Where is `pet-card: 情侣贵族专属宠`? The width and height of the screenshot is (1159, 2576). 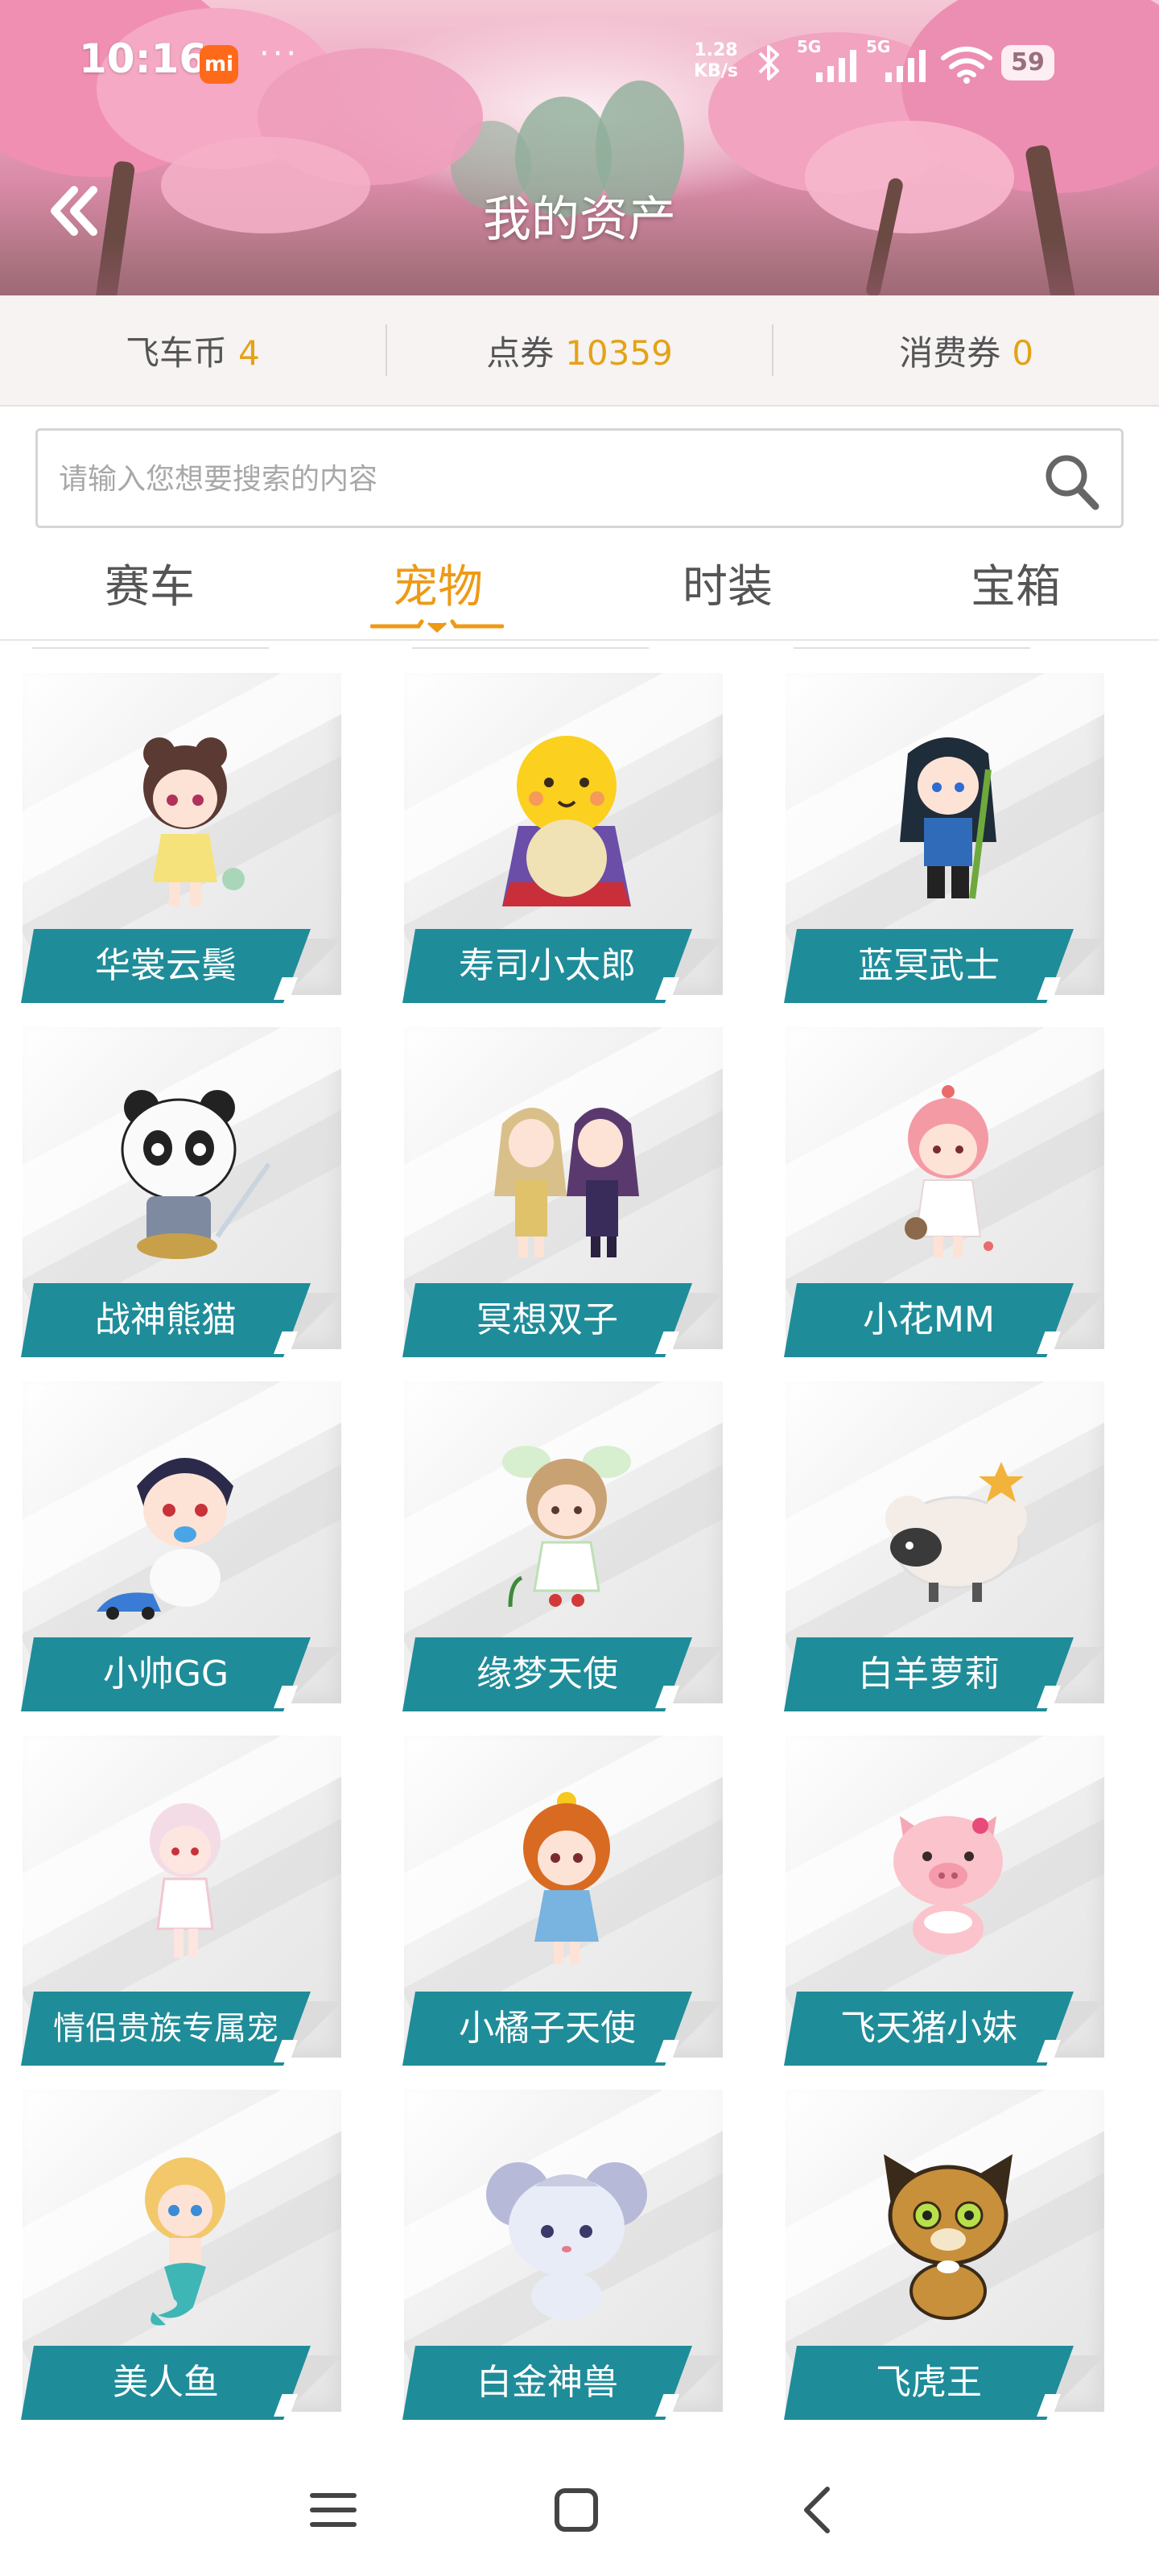 pet-card: 情侣贵族专属宠 is located at coordinates (170, 1901).